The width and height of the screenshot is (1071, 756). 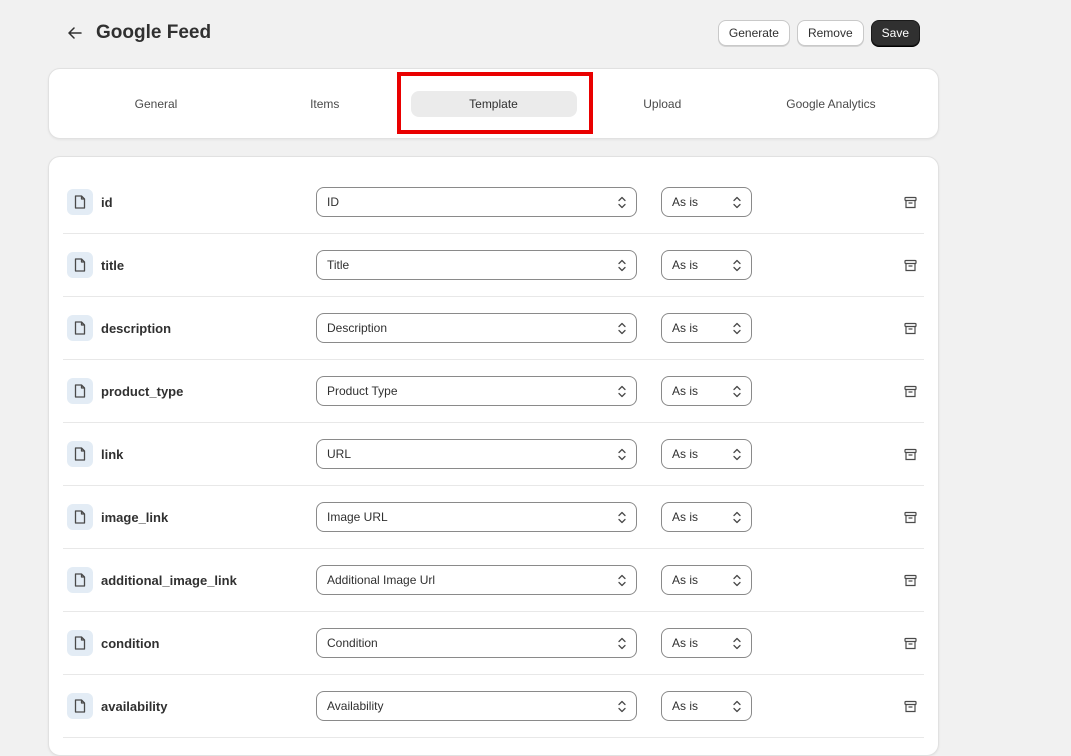 What do you see at coordinates (831, 104) in the screenshot?
I see `tab-google-analytics: Google Analytics` at bounding box center [831, 104].